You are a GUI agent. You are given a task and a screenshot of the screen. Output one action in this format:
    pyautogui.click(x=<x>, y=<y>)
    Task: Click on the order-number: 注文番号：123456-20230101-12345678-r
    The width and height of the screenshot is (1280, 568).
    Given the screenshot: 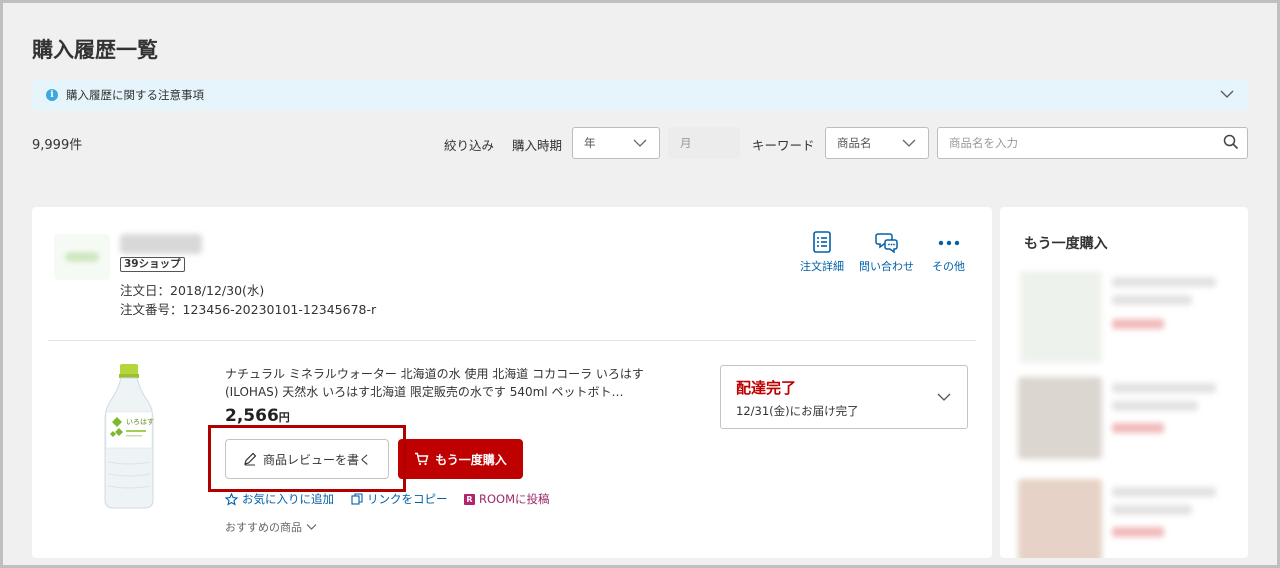 What is the action you would take?
    pyautogui.click(x=248, y=309)
    